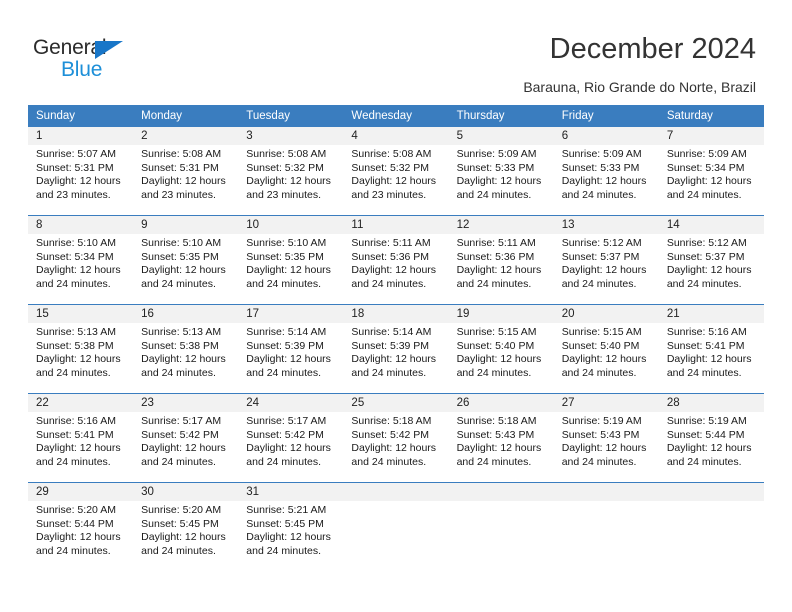 The image size is (792, 612). Describe the element at coordinates (109, 50) in the screenshot. I see `triangle-icon` at that location.